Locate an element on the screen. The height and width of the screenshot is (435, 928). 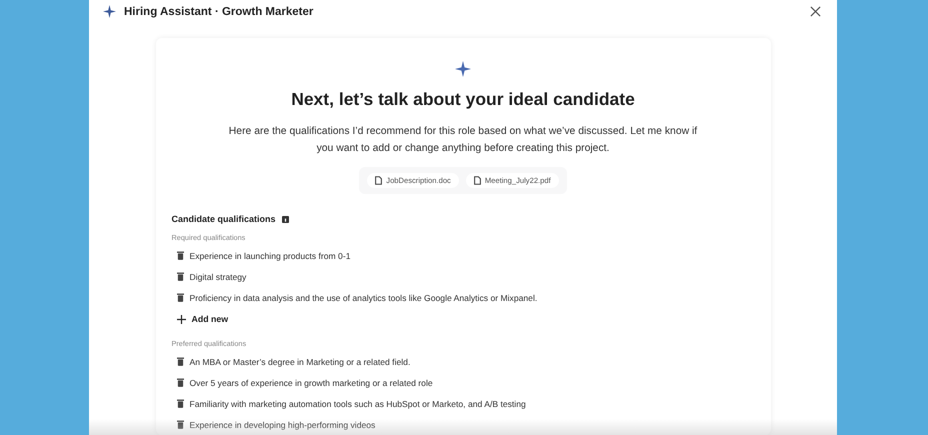
section-title: Candidate qualifications is located at coordinates (224, 219).